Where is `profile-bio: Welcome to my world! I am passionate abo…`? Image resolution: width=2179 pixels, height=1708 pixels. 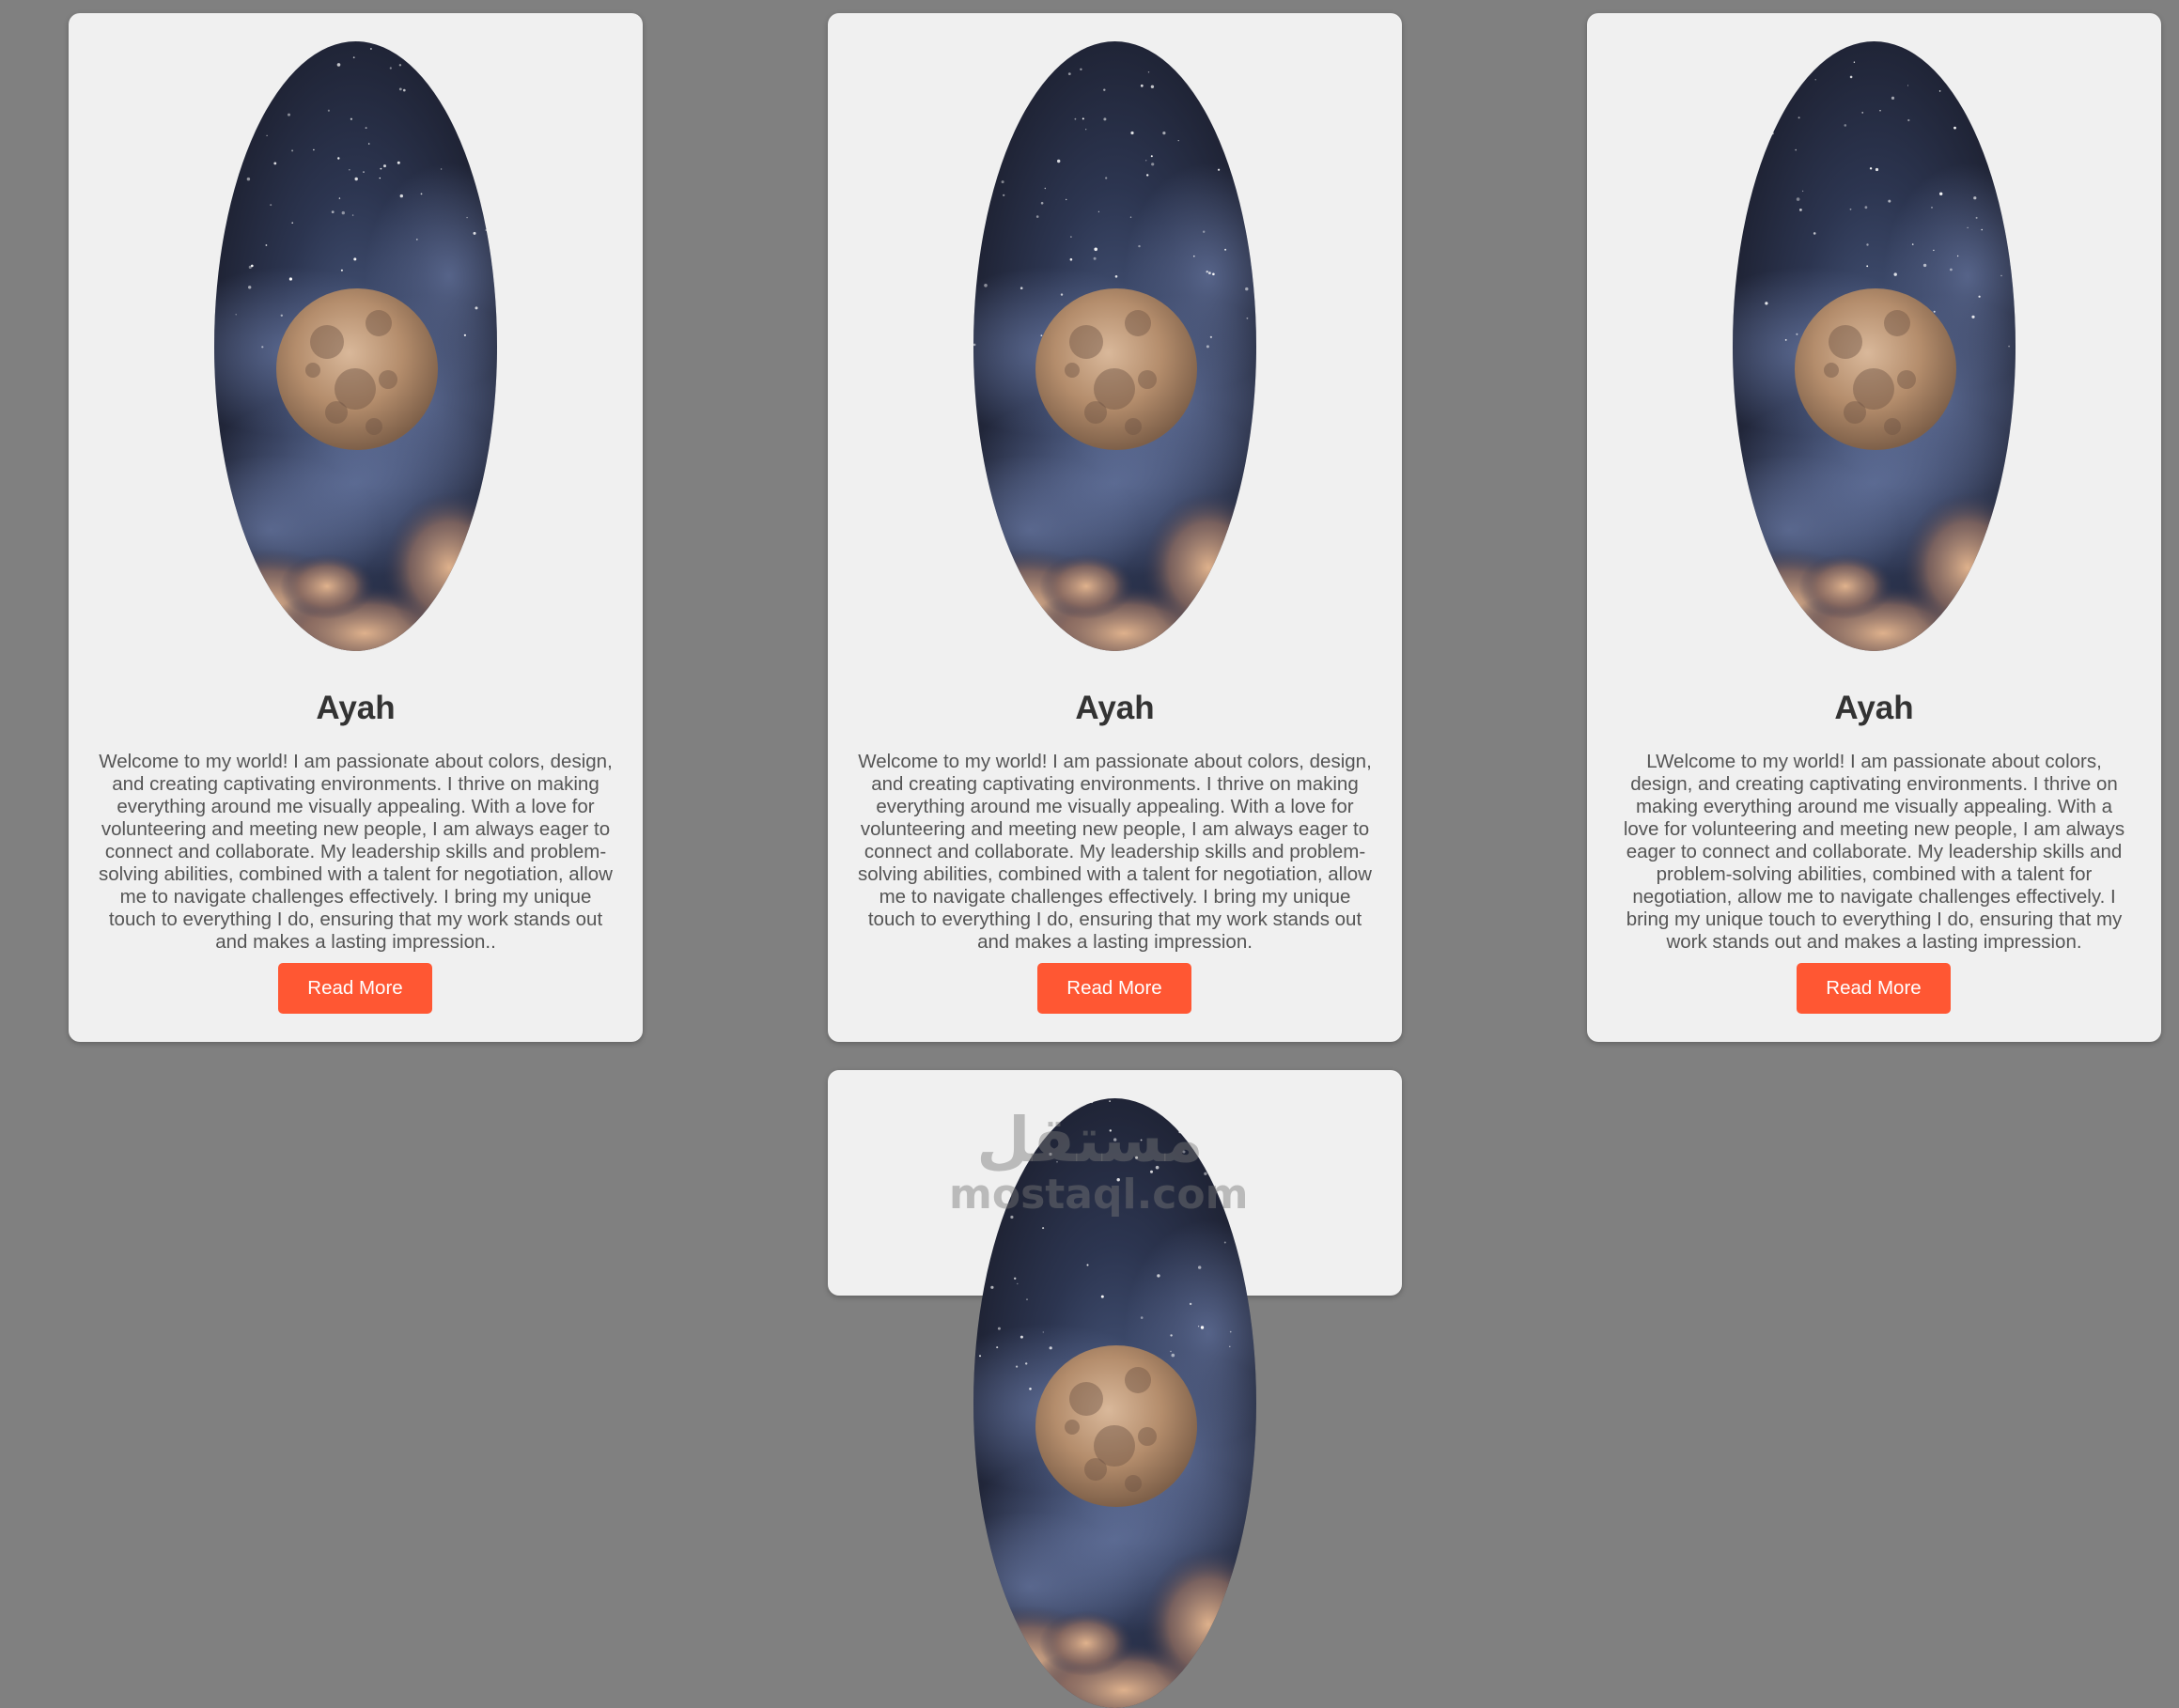 profile-bio: Welcome to my world! I am passionate abo… is located at coordinates (356, 852).